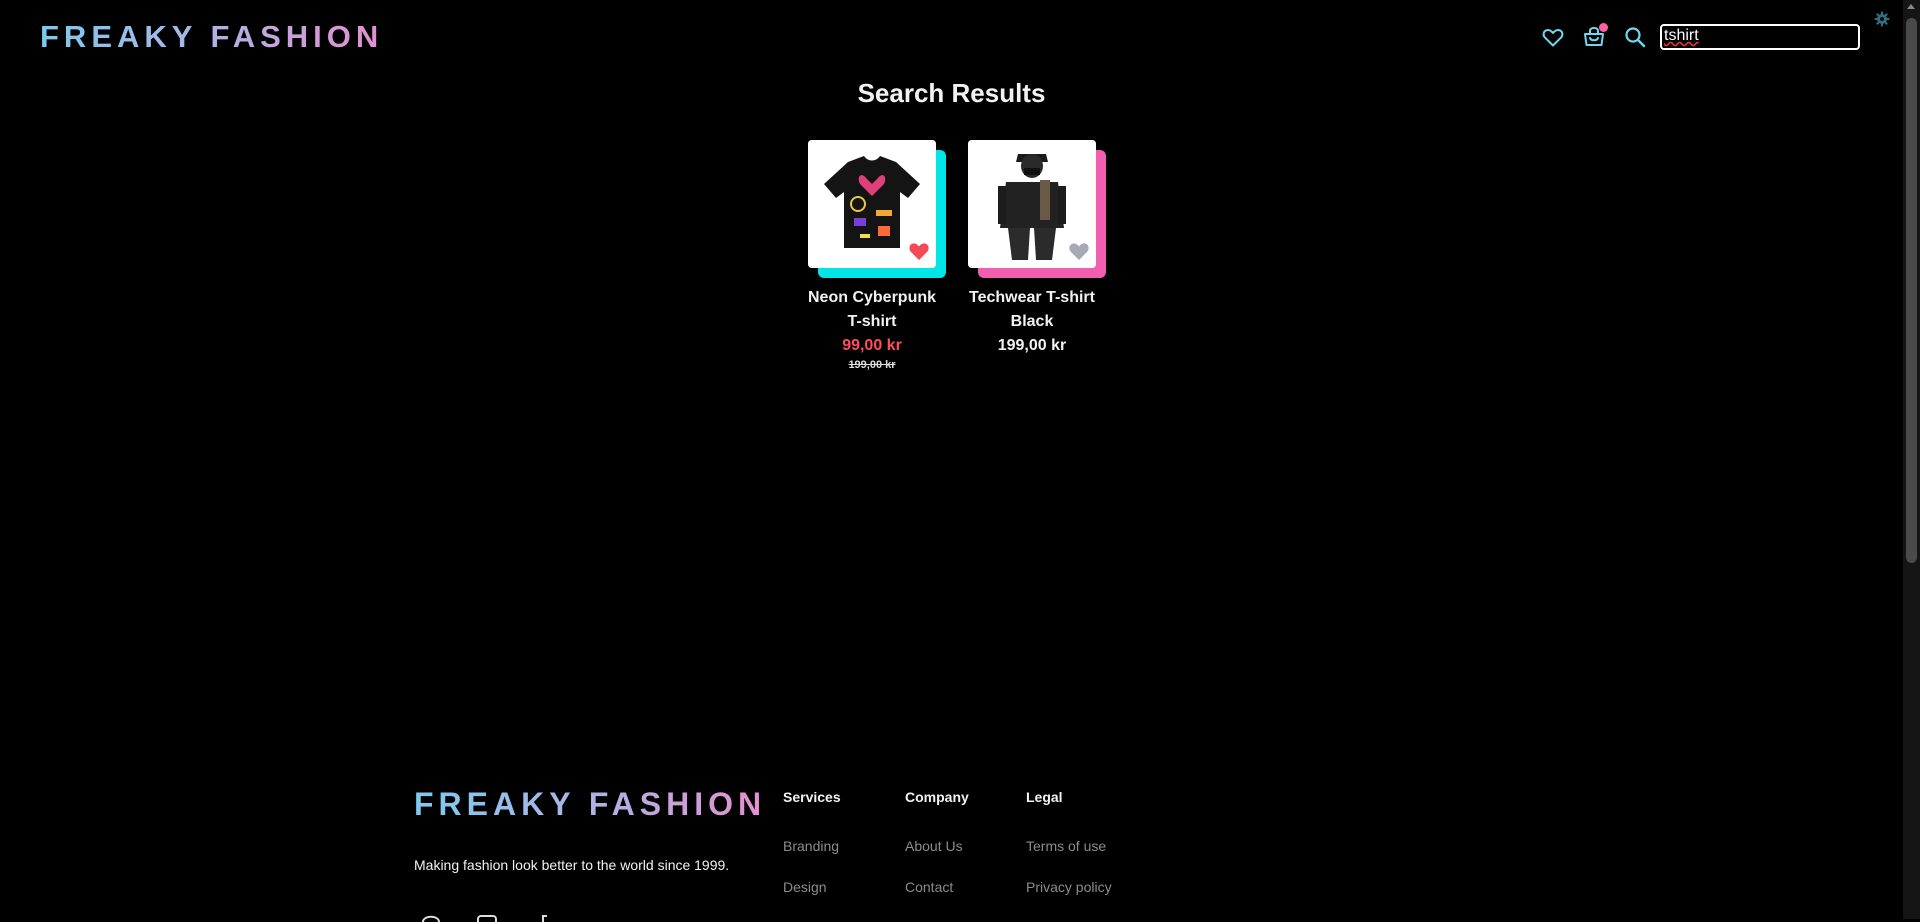 This screenshot has width=1920, height=922. I want to click on footer-heading: Services, so click(812, 797).